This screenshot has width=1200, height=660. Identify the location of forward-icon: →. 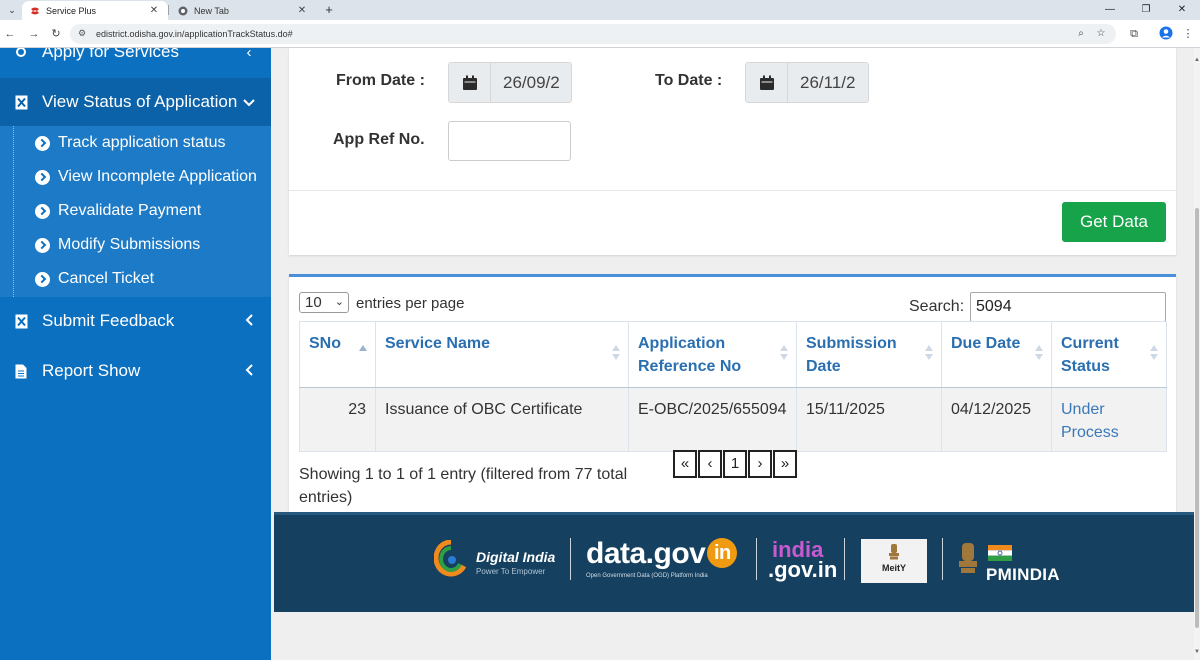
(34, 34).